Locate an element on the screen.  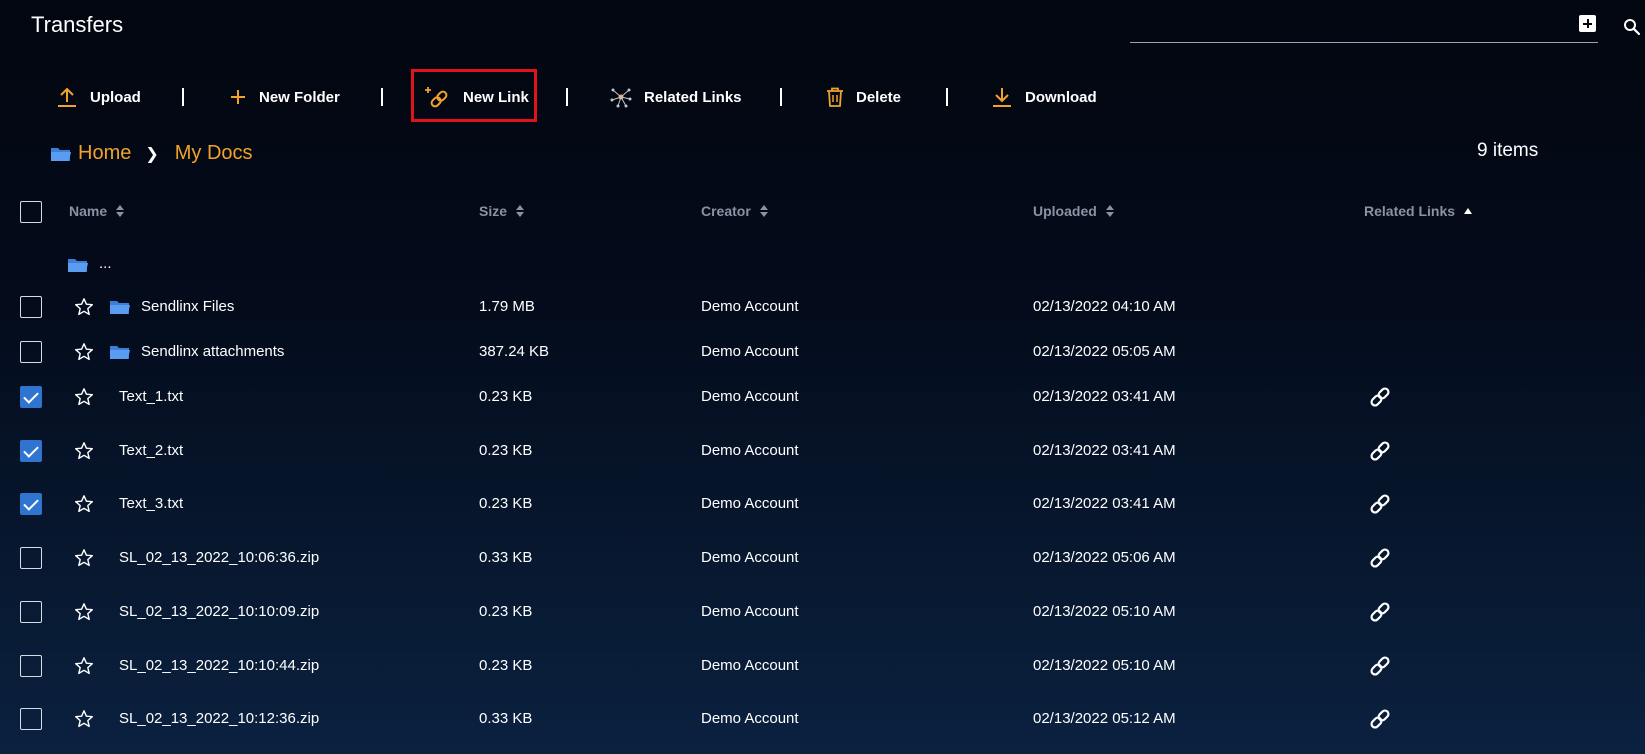
row-name: Sendlinx attachments is located at coordinates (212, 351).